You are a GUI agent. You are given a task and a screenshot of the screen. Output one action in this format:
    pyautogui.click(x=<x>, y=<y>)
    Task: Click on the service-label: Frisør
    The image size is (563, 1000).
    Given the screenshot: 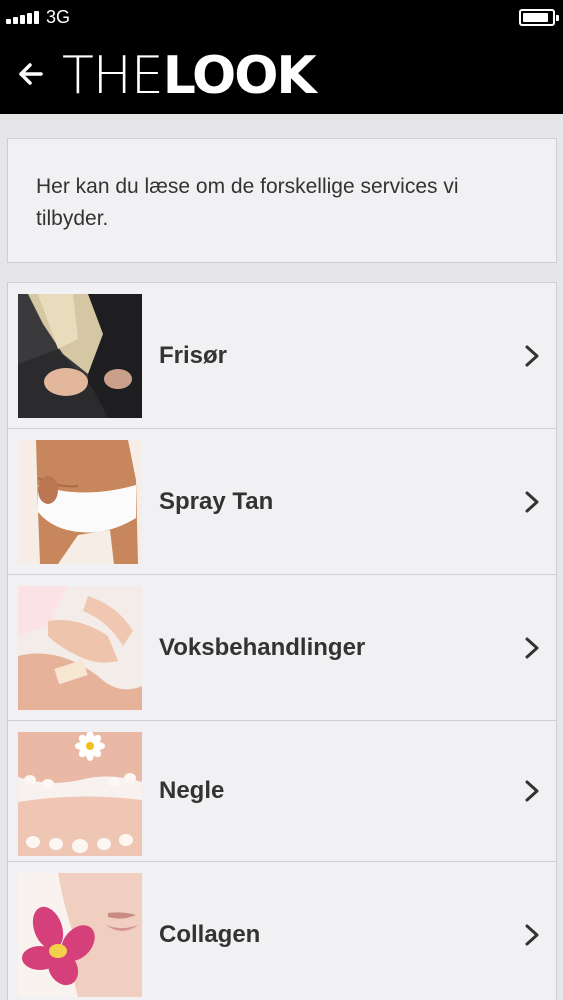 What is the action you would take?
    pyautogui.click(x=193, y=355)
    